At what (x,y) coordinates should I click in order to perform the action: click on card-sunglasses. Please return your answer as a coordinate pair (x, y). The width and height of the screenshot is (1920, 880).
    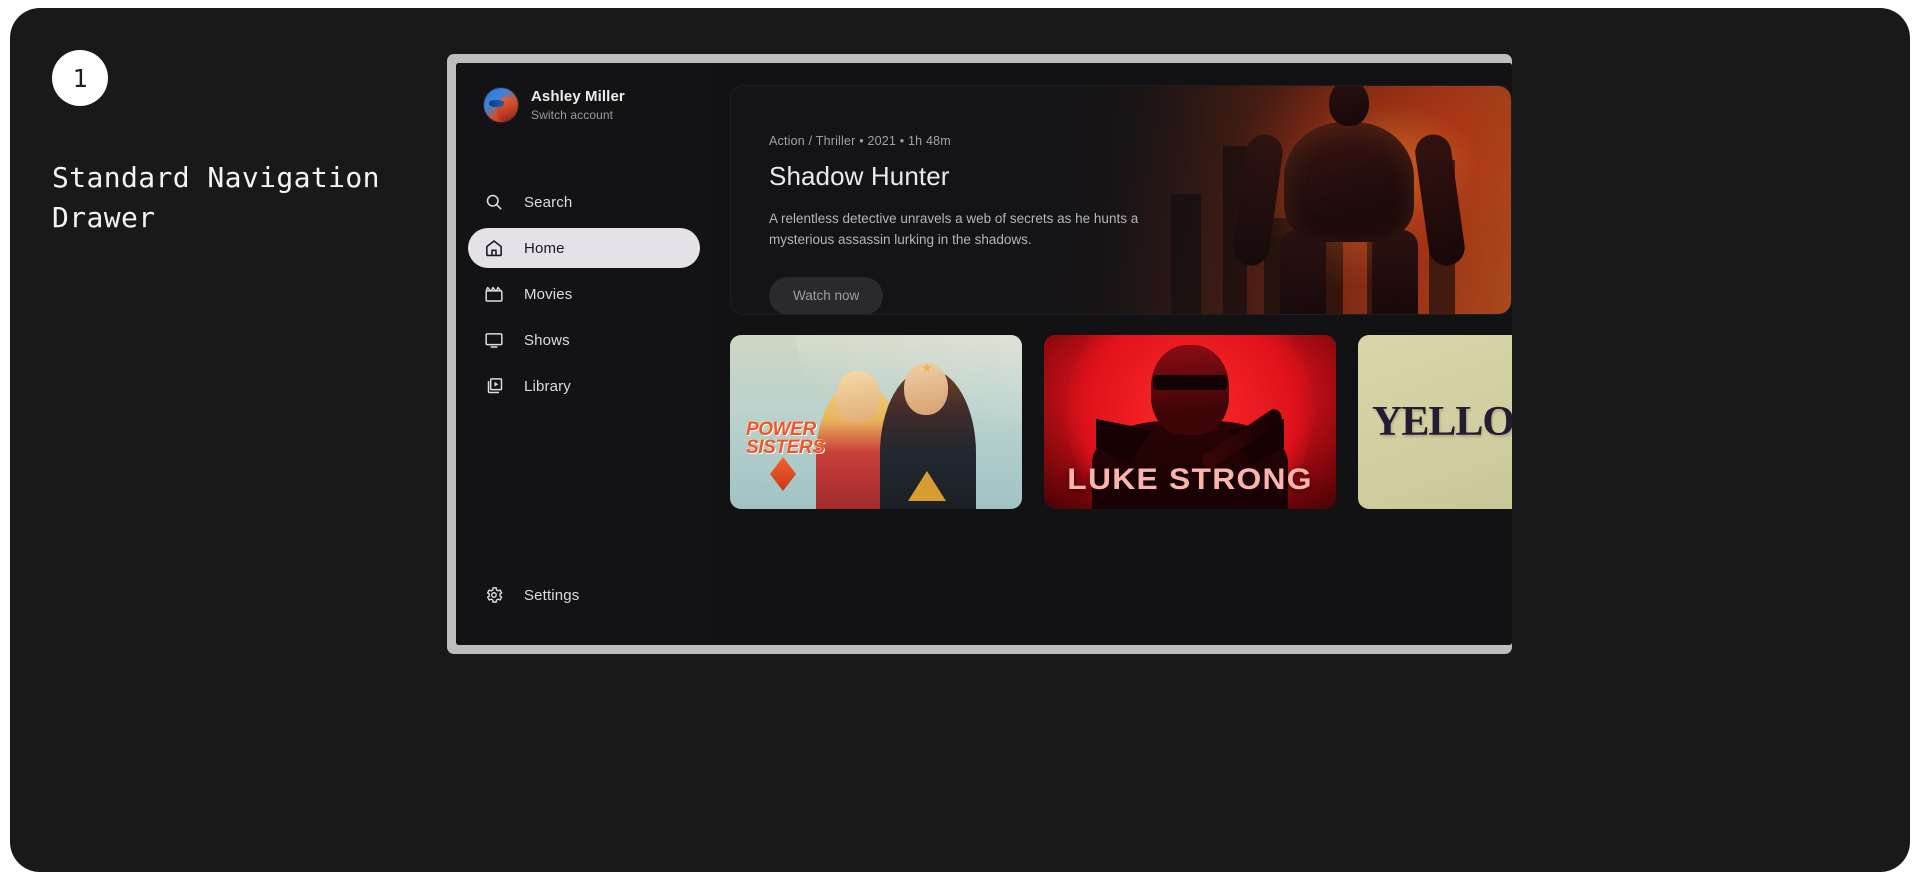
    Looking at the image, I should click on (1190, 382).